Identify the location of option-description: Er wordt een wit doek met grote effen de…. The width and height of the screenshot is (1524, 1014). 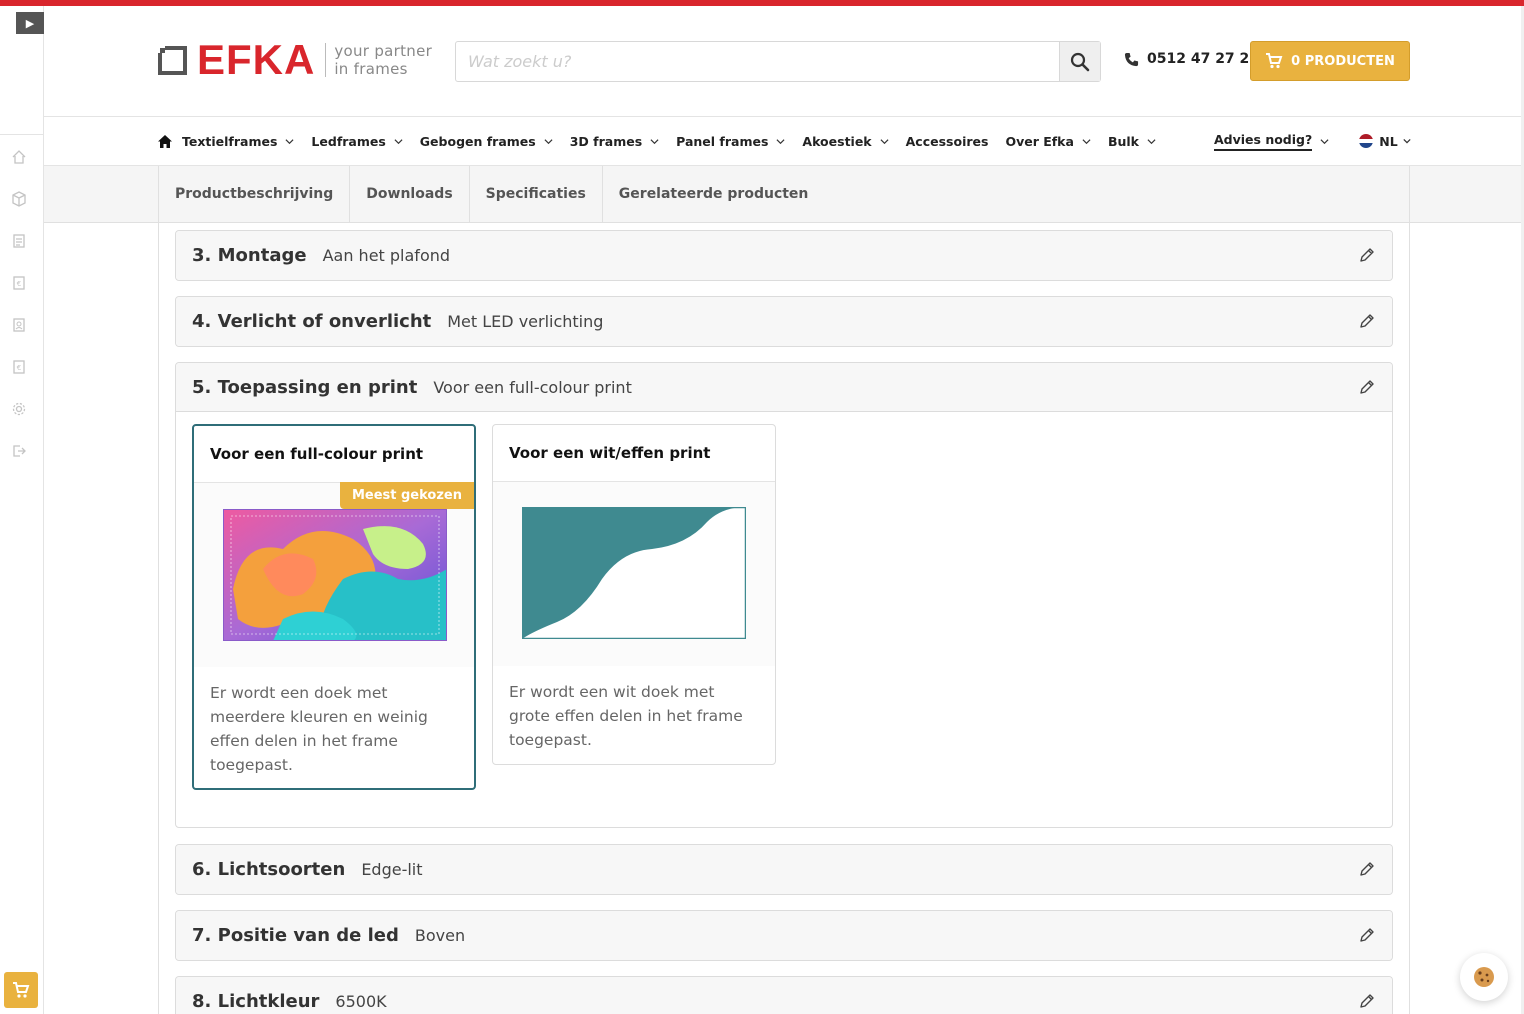
(626, 716).